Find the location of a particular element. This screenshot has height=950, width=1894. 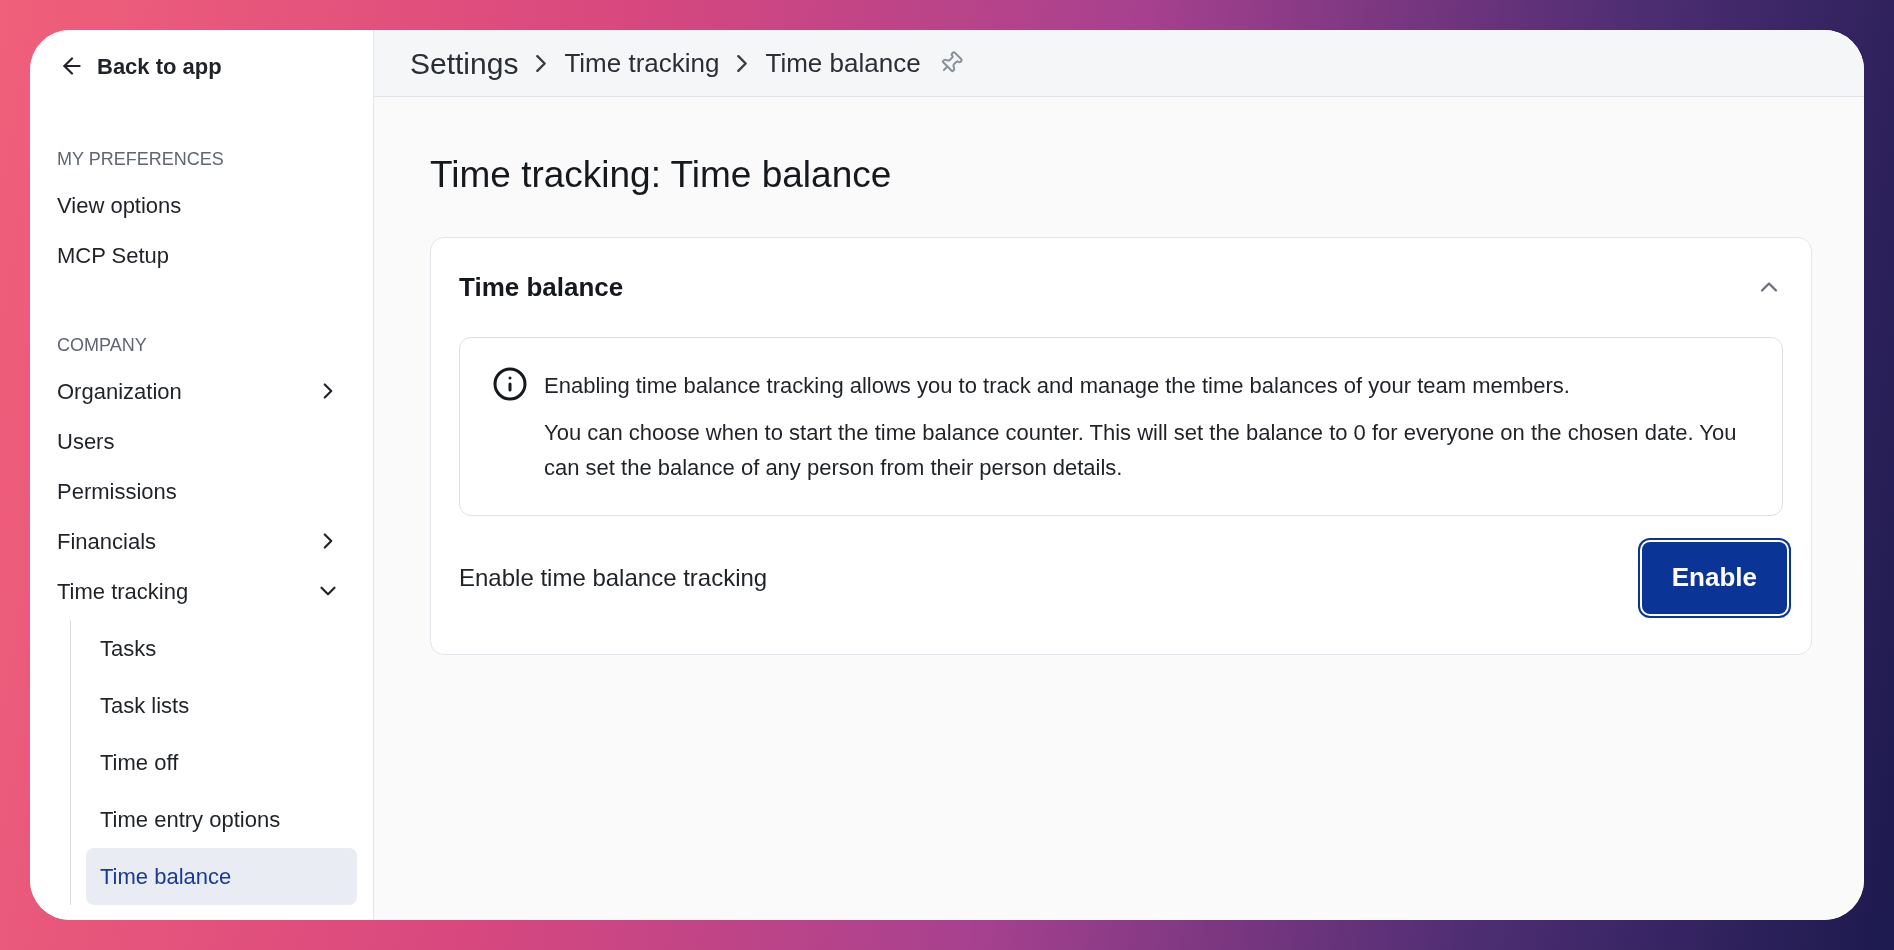

sidebar-subitem: Time balance is located at coordinates (221, 876).